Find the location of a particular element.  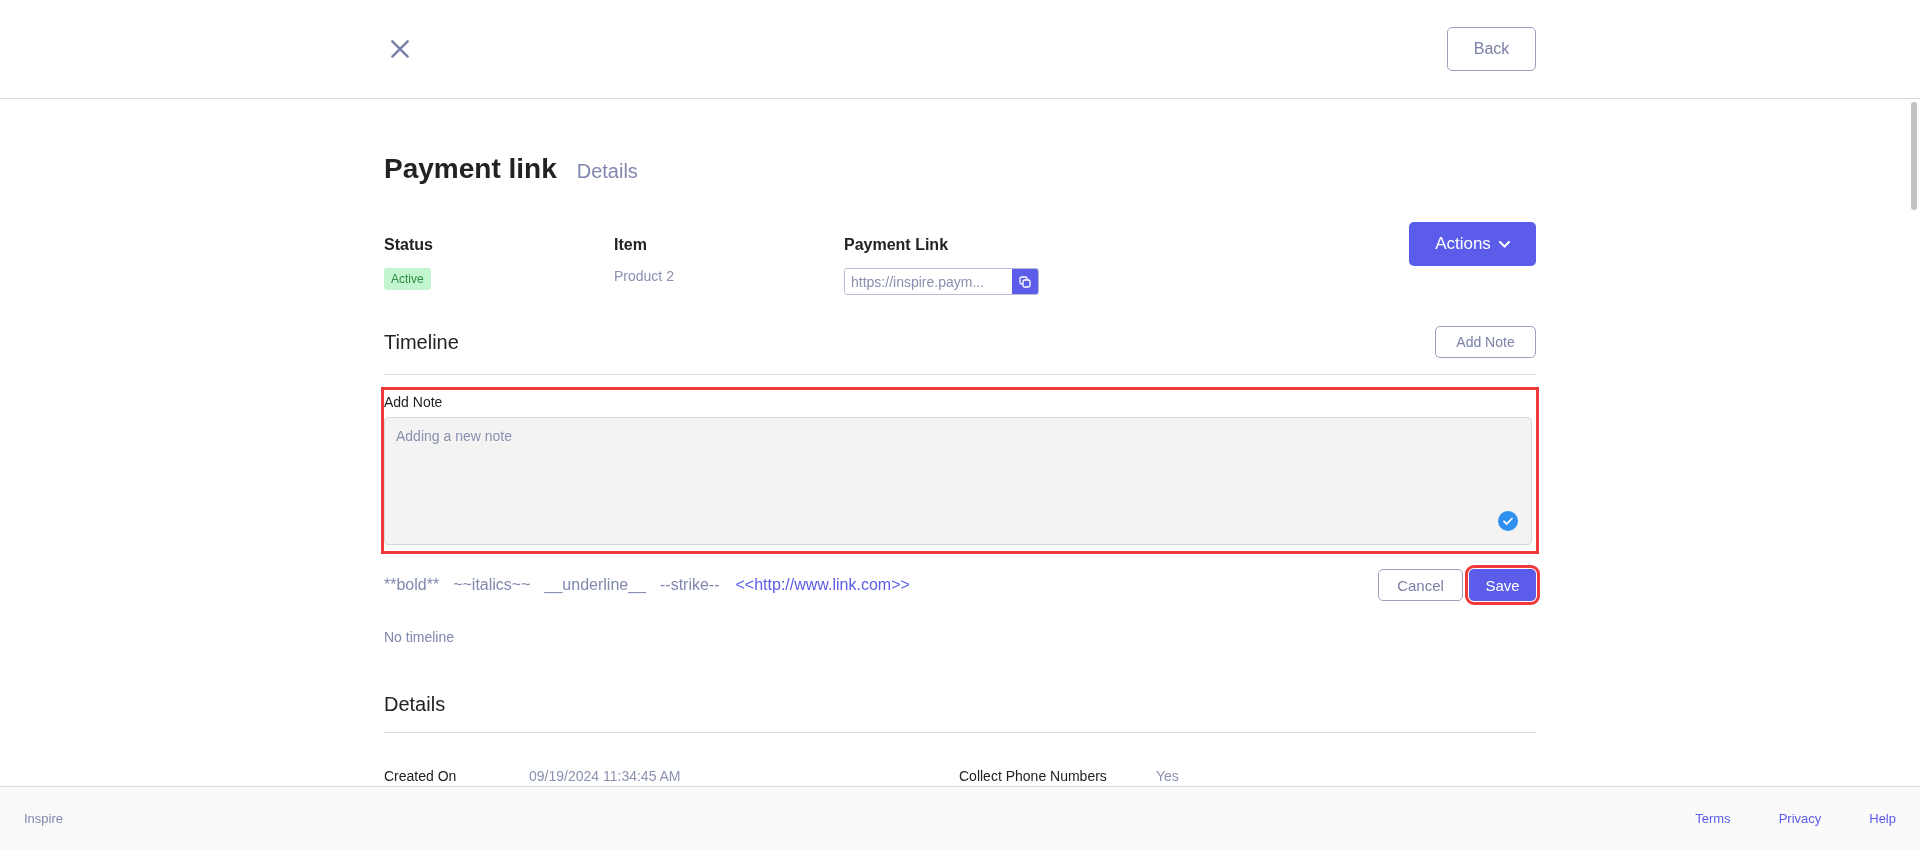

field-value: Product 2 is located at coordinates (644, 276).